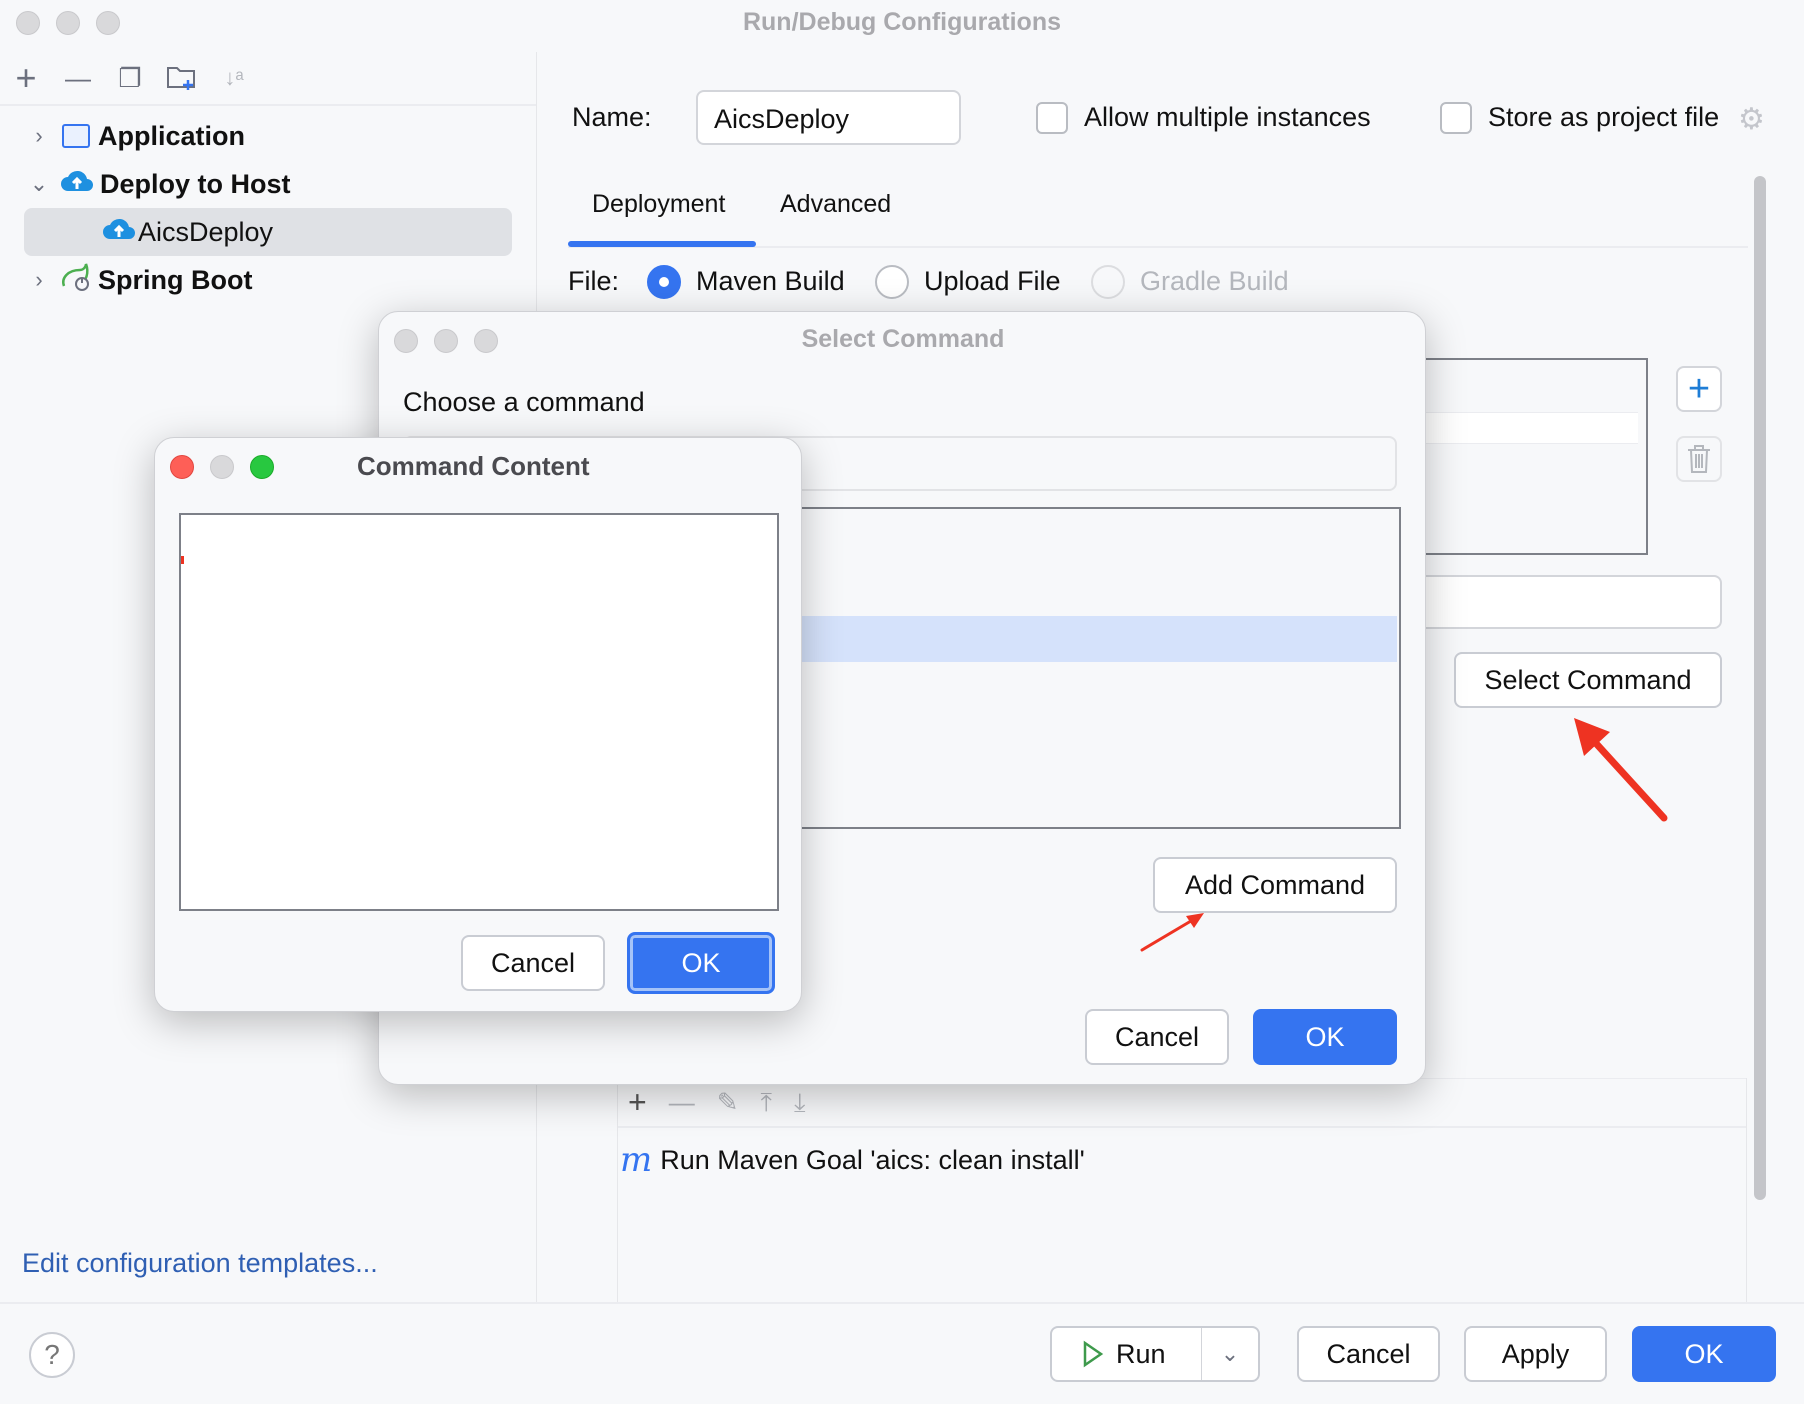 The width and height of the screenshot is (1804, 1404). What do you see at coordinates (992, 281) in the screenshot?
I see `upload-file-label: Upload File` at bounding box center [992, 281].